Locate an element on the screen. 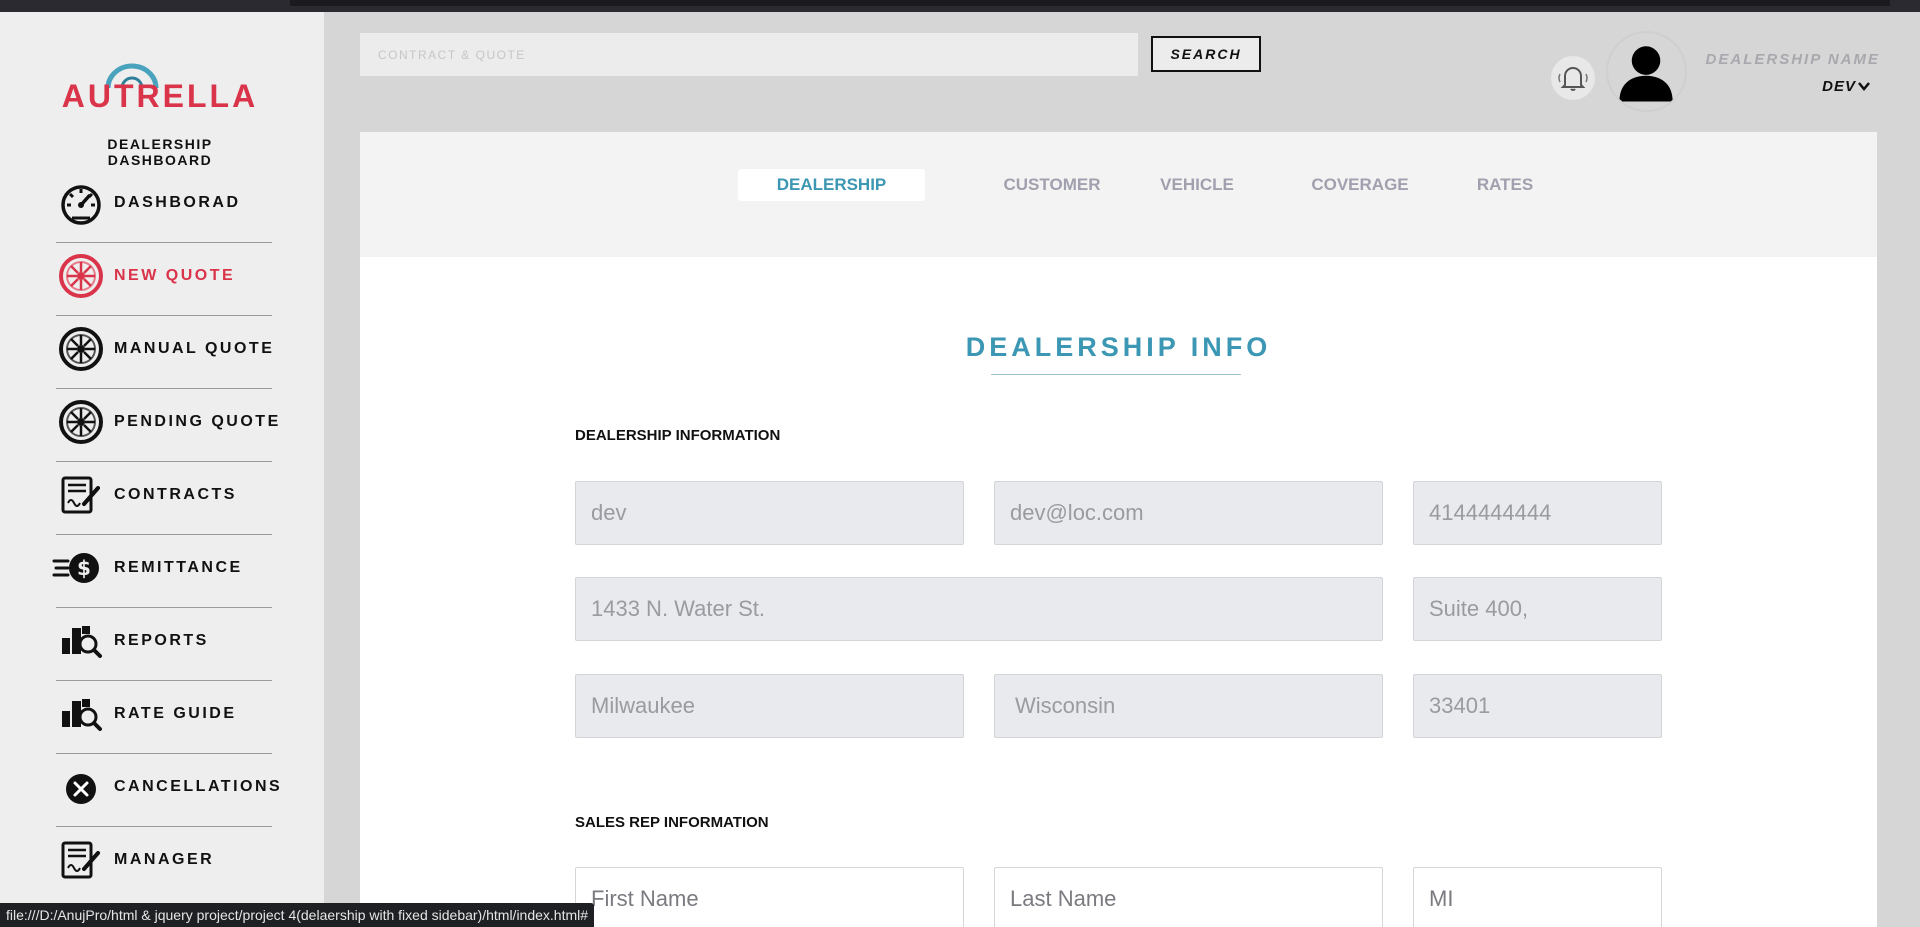 This screenshot has width=1920, height=927. sidebar-item-label: RATE GUIDE is located at coordinates (175, 713).